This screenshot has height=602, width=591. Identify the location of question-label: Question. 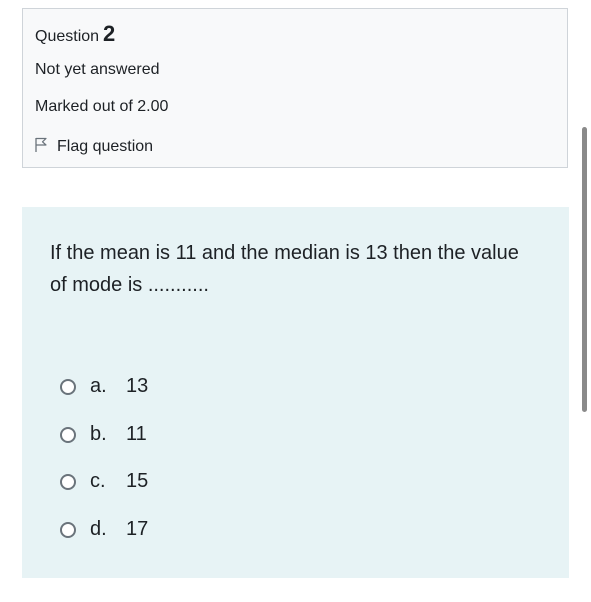
(67, 36).